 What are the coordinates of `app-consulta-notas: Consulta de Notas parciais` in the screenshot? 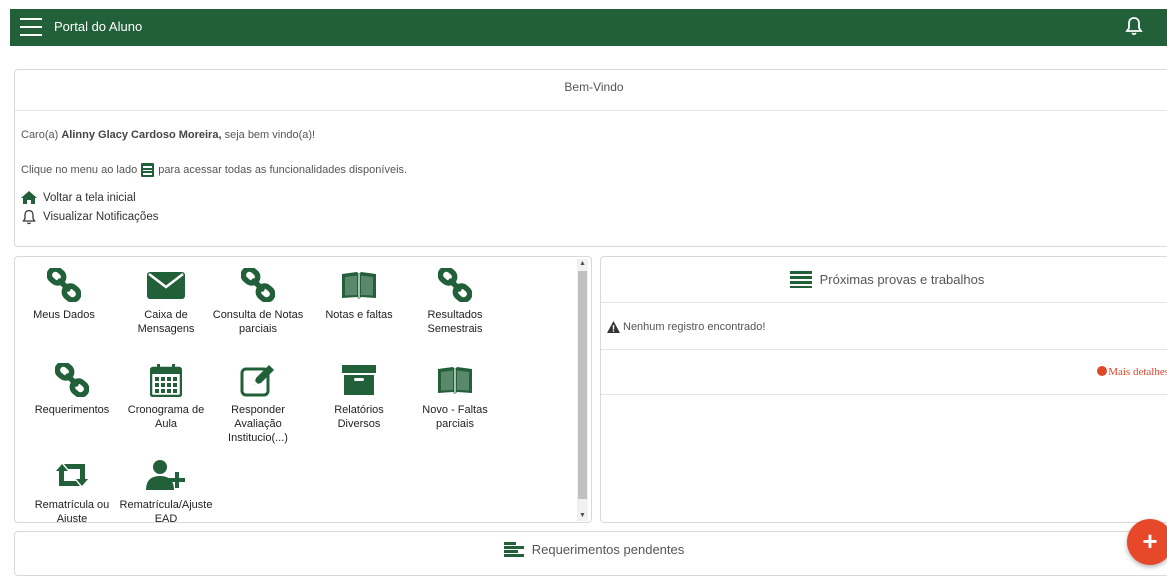 It's located at (258, 301).